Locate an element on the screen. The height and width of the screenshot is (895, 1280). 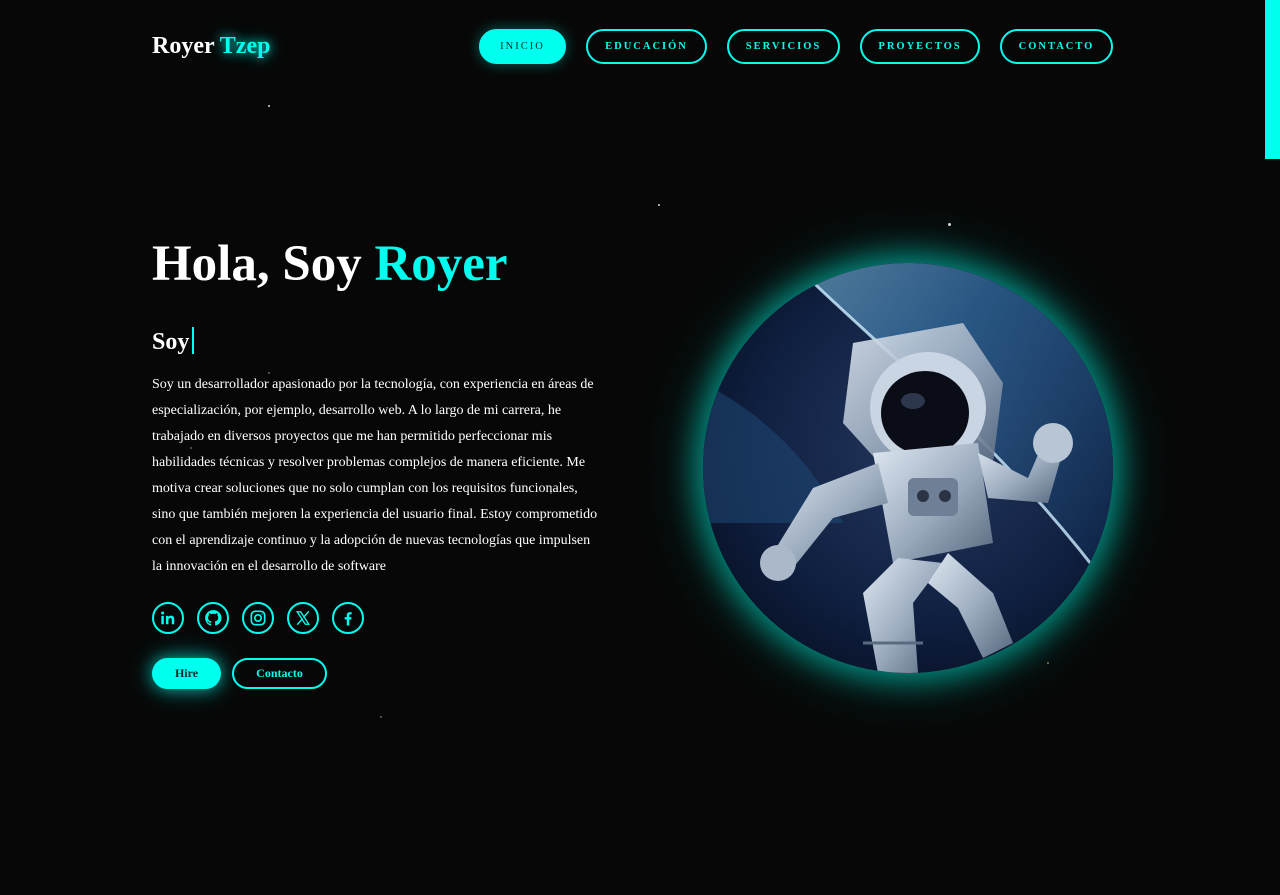
logo: Royer Tzep is located at coordinates (211, 46).